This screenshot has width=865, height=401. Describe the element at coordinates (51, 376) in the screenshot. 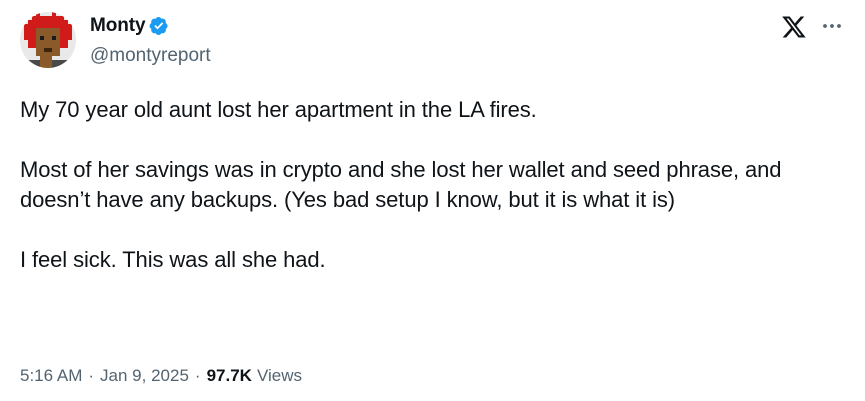

I see `tweet-time: 5:16 AM` at that location.